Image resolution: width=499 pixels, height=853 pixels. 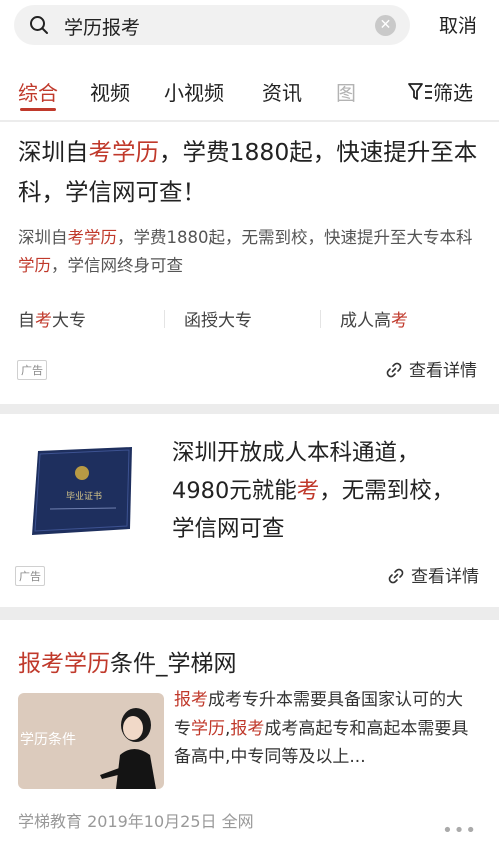 What do you see at coordinates (459, 830) in the screenshot?
I see `more-options-icon: •••` at bounding box center [459, 830].